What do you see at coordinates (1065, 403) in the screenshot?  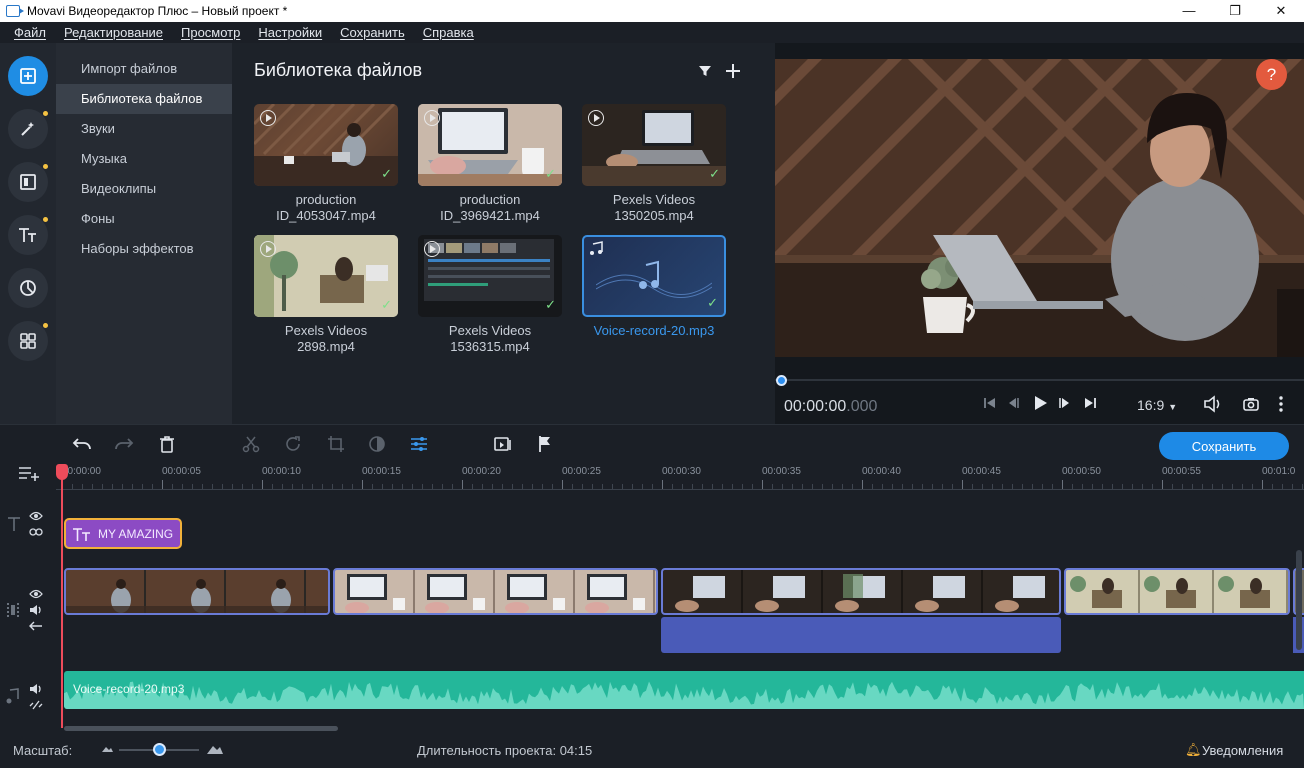 I see `next-frame-icon` at bounding box center [1065, 403].